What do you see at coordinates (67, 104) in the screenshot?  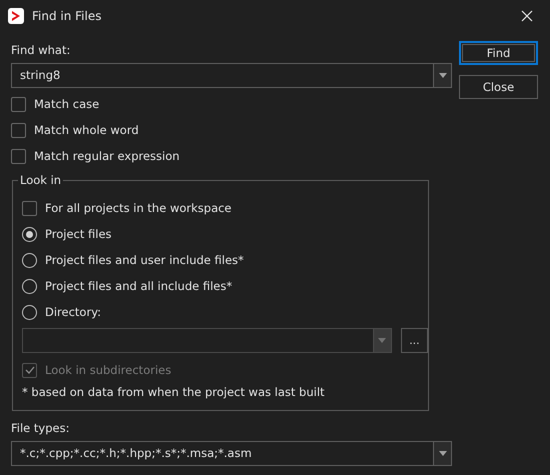 I see `checkbox-label: Match case` at bounding box center [67, 104].